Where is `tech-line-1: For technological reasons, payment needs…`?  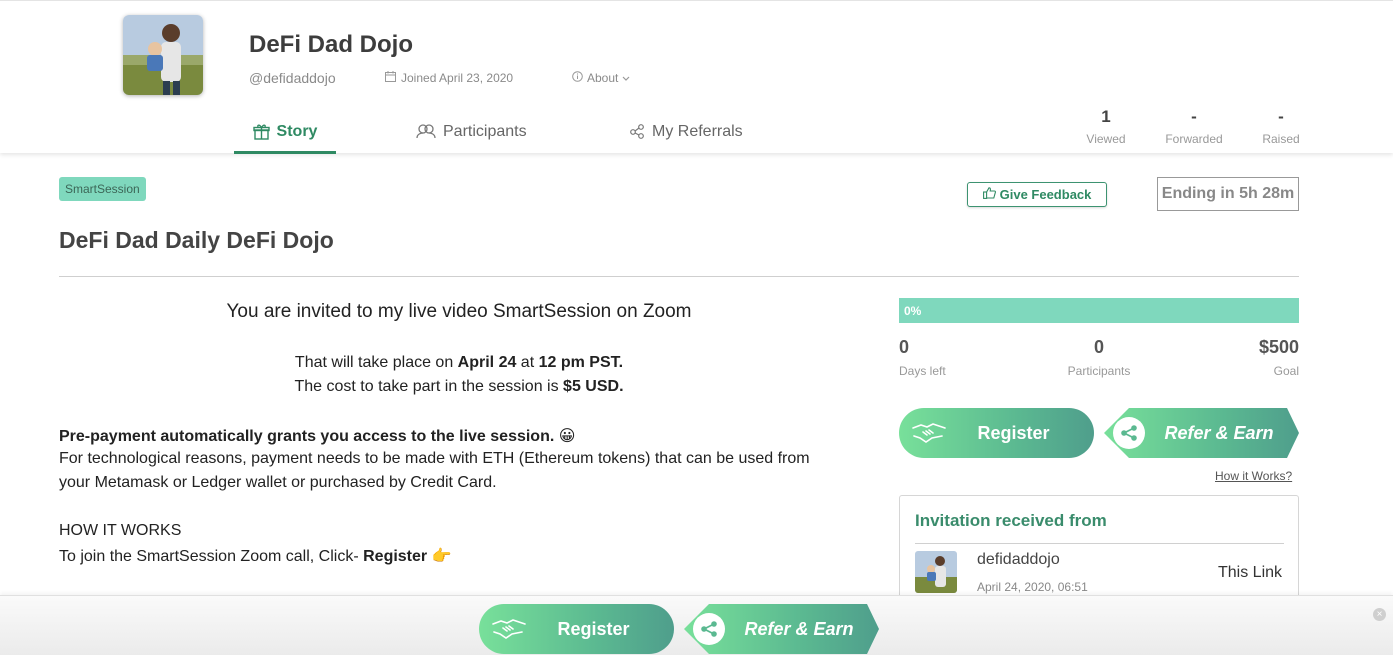 tech-line-1: For technological reasons, payment needs… is located at coordinates (434, 458).